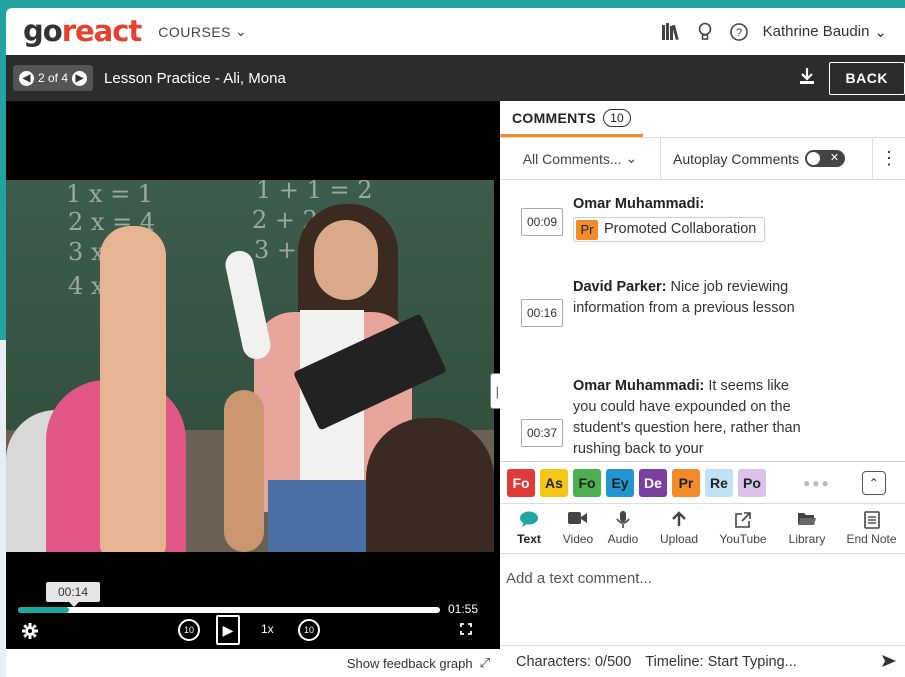  What do you see at coordinates (82, 31) in the screenshot?
I see `goreact-logo: goreact` at bounding box center [82, 31].